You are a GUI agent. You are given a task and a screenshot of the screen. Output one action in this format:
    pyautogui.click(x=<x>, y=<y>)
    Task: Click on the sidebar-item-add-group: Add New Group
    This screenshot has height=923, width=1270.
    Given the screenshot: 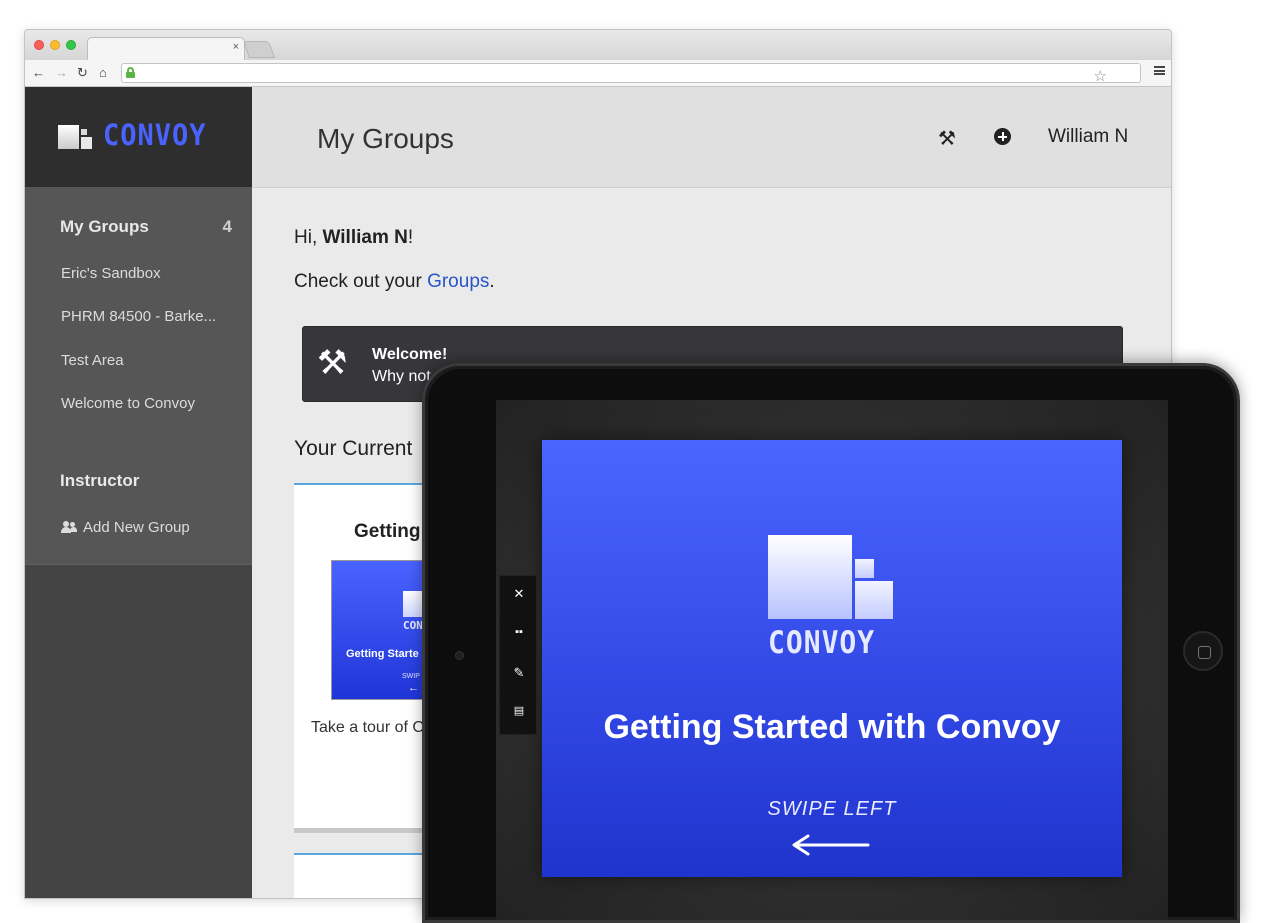 What is the action you would take?
    pyautogui.click(x=125, y=527)
    